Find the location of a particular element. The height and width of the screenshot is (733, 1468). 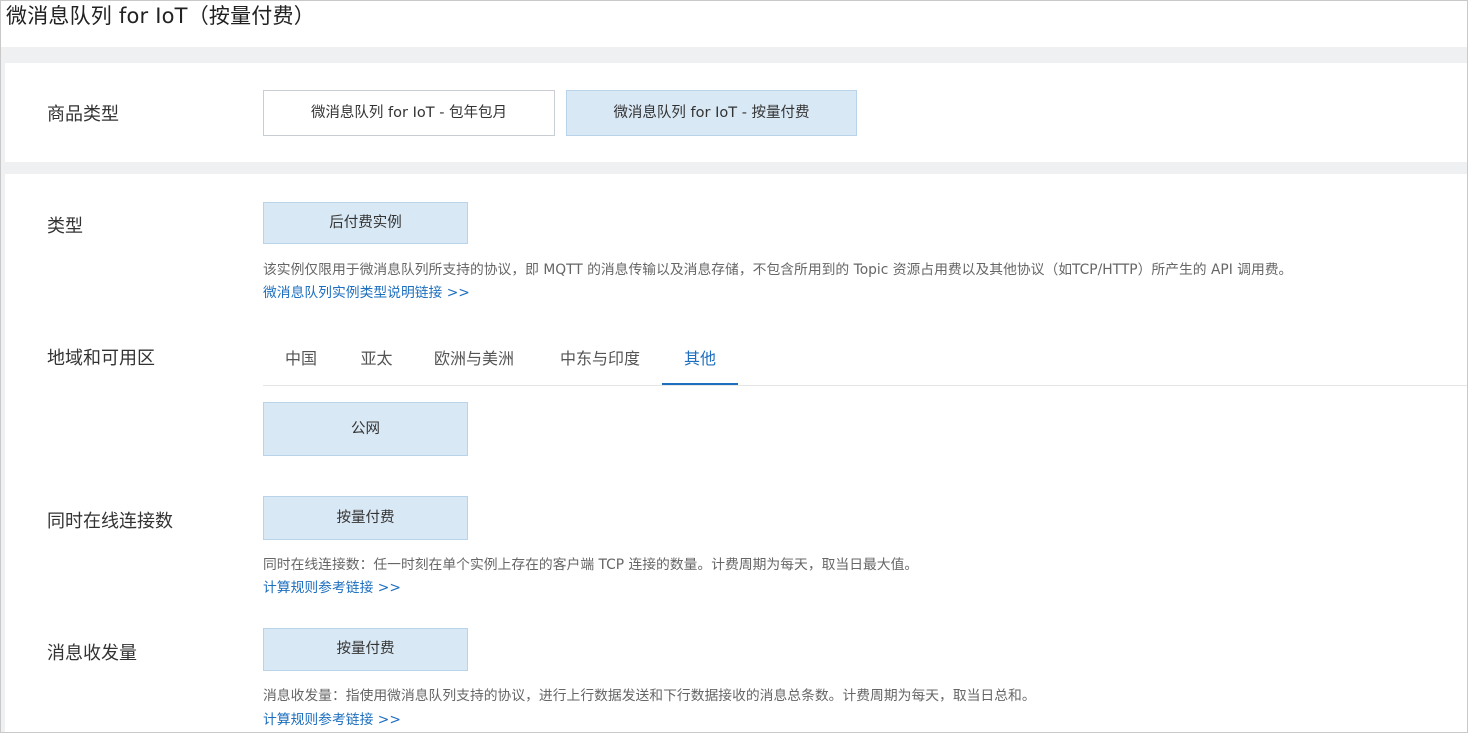

connections-rule-link: 计算规则参考链接 >> is located at coordinates (332, 588).